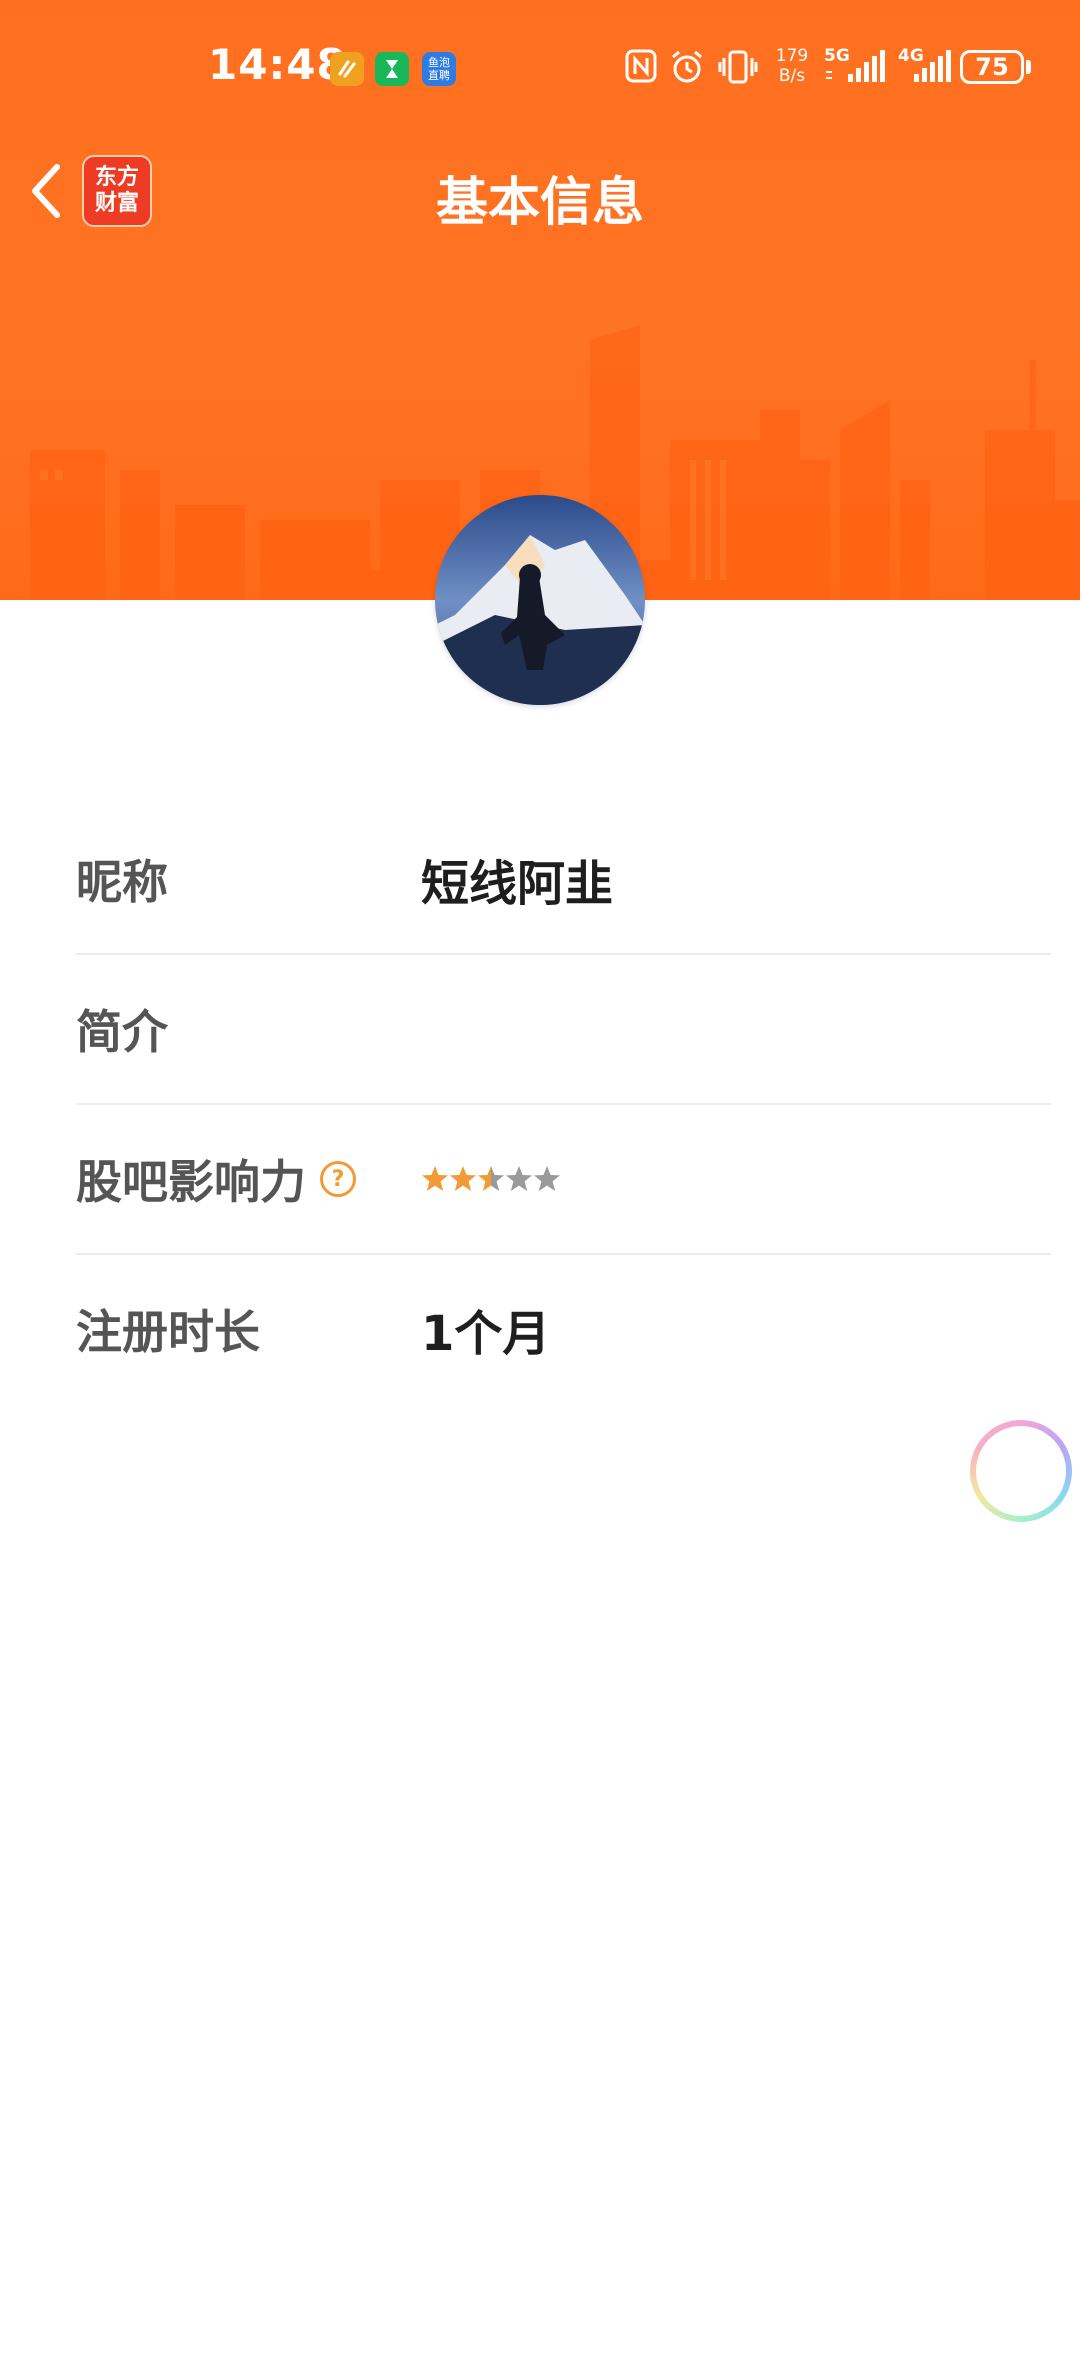  I want to click on battery-icon: 75, so click(992, 67).